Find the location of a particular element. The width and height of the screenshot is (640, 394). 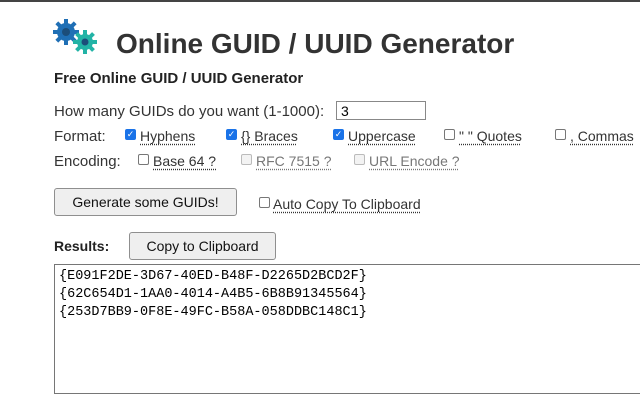

url-encode-option: URL Encode ? is located at coordinates (414, 161).